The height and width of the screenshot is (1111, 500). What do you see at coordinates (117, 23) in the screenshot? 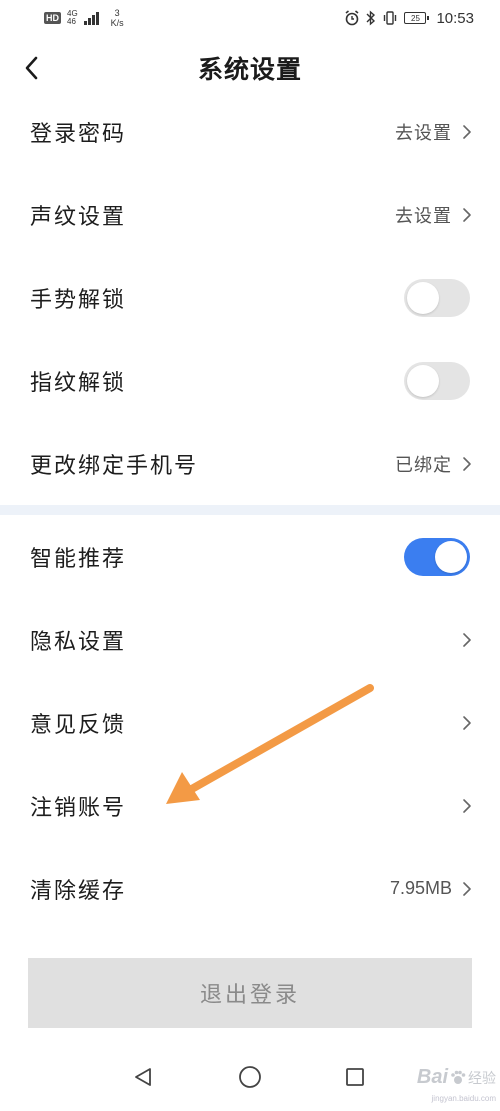
I see `network-speed-unit: K/s` at bounding box center [117, 23].